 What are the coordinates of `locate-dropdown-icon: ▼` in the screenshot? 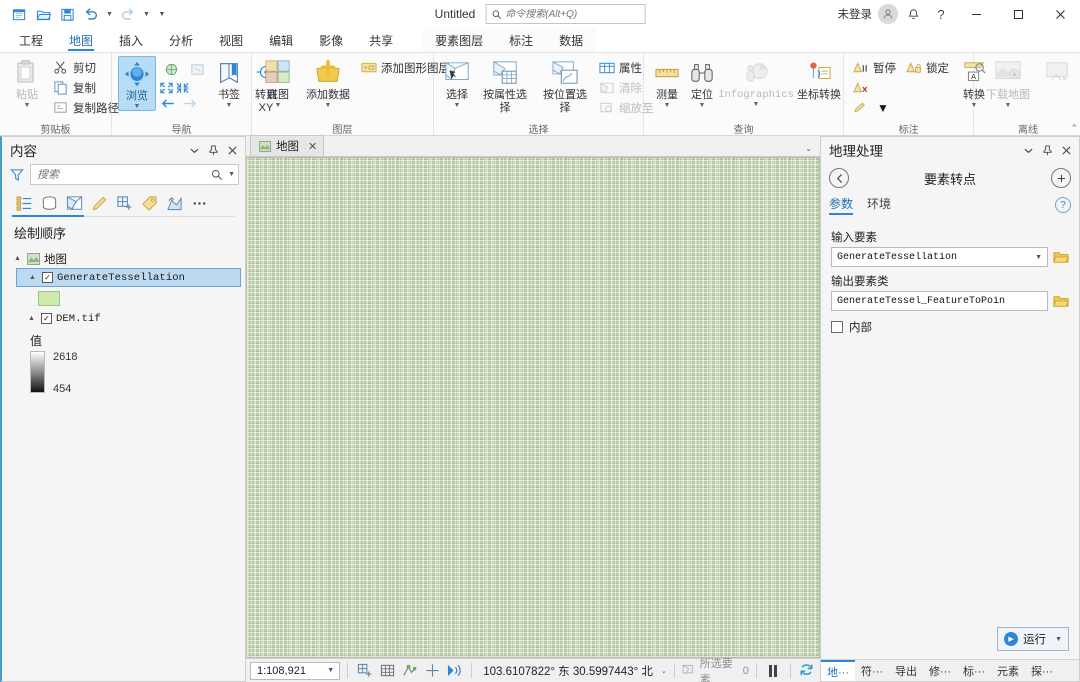 It's located at (702, 105).